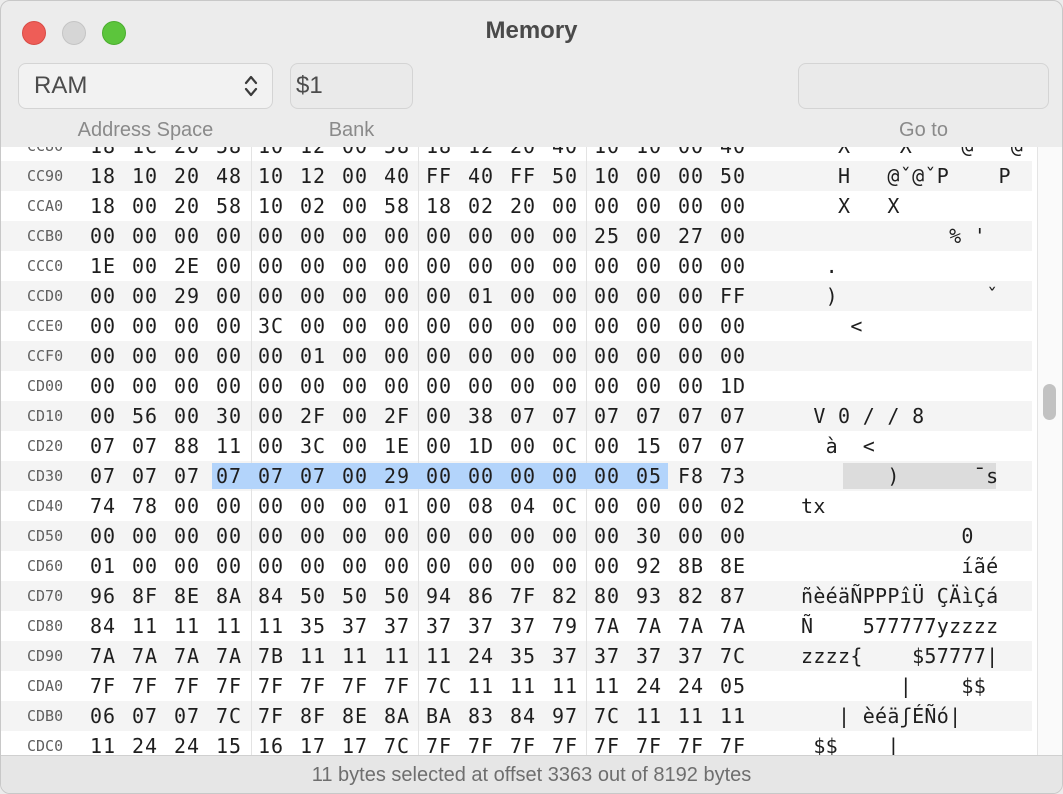  Describe the element at coordinates (355, 716) in the screenshot. I see `hex-byte: 8E` at that location.